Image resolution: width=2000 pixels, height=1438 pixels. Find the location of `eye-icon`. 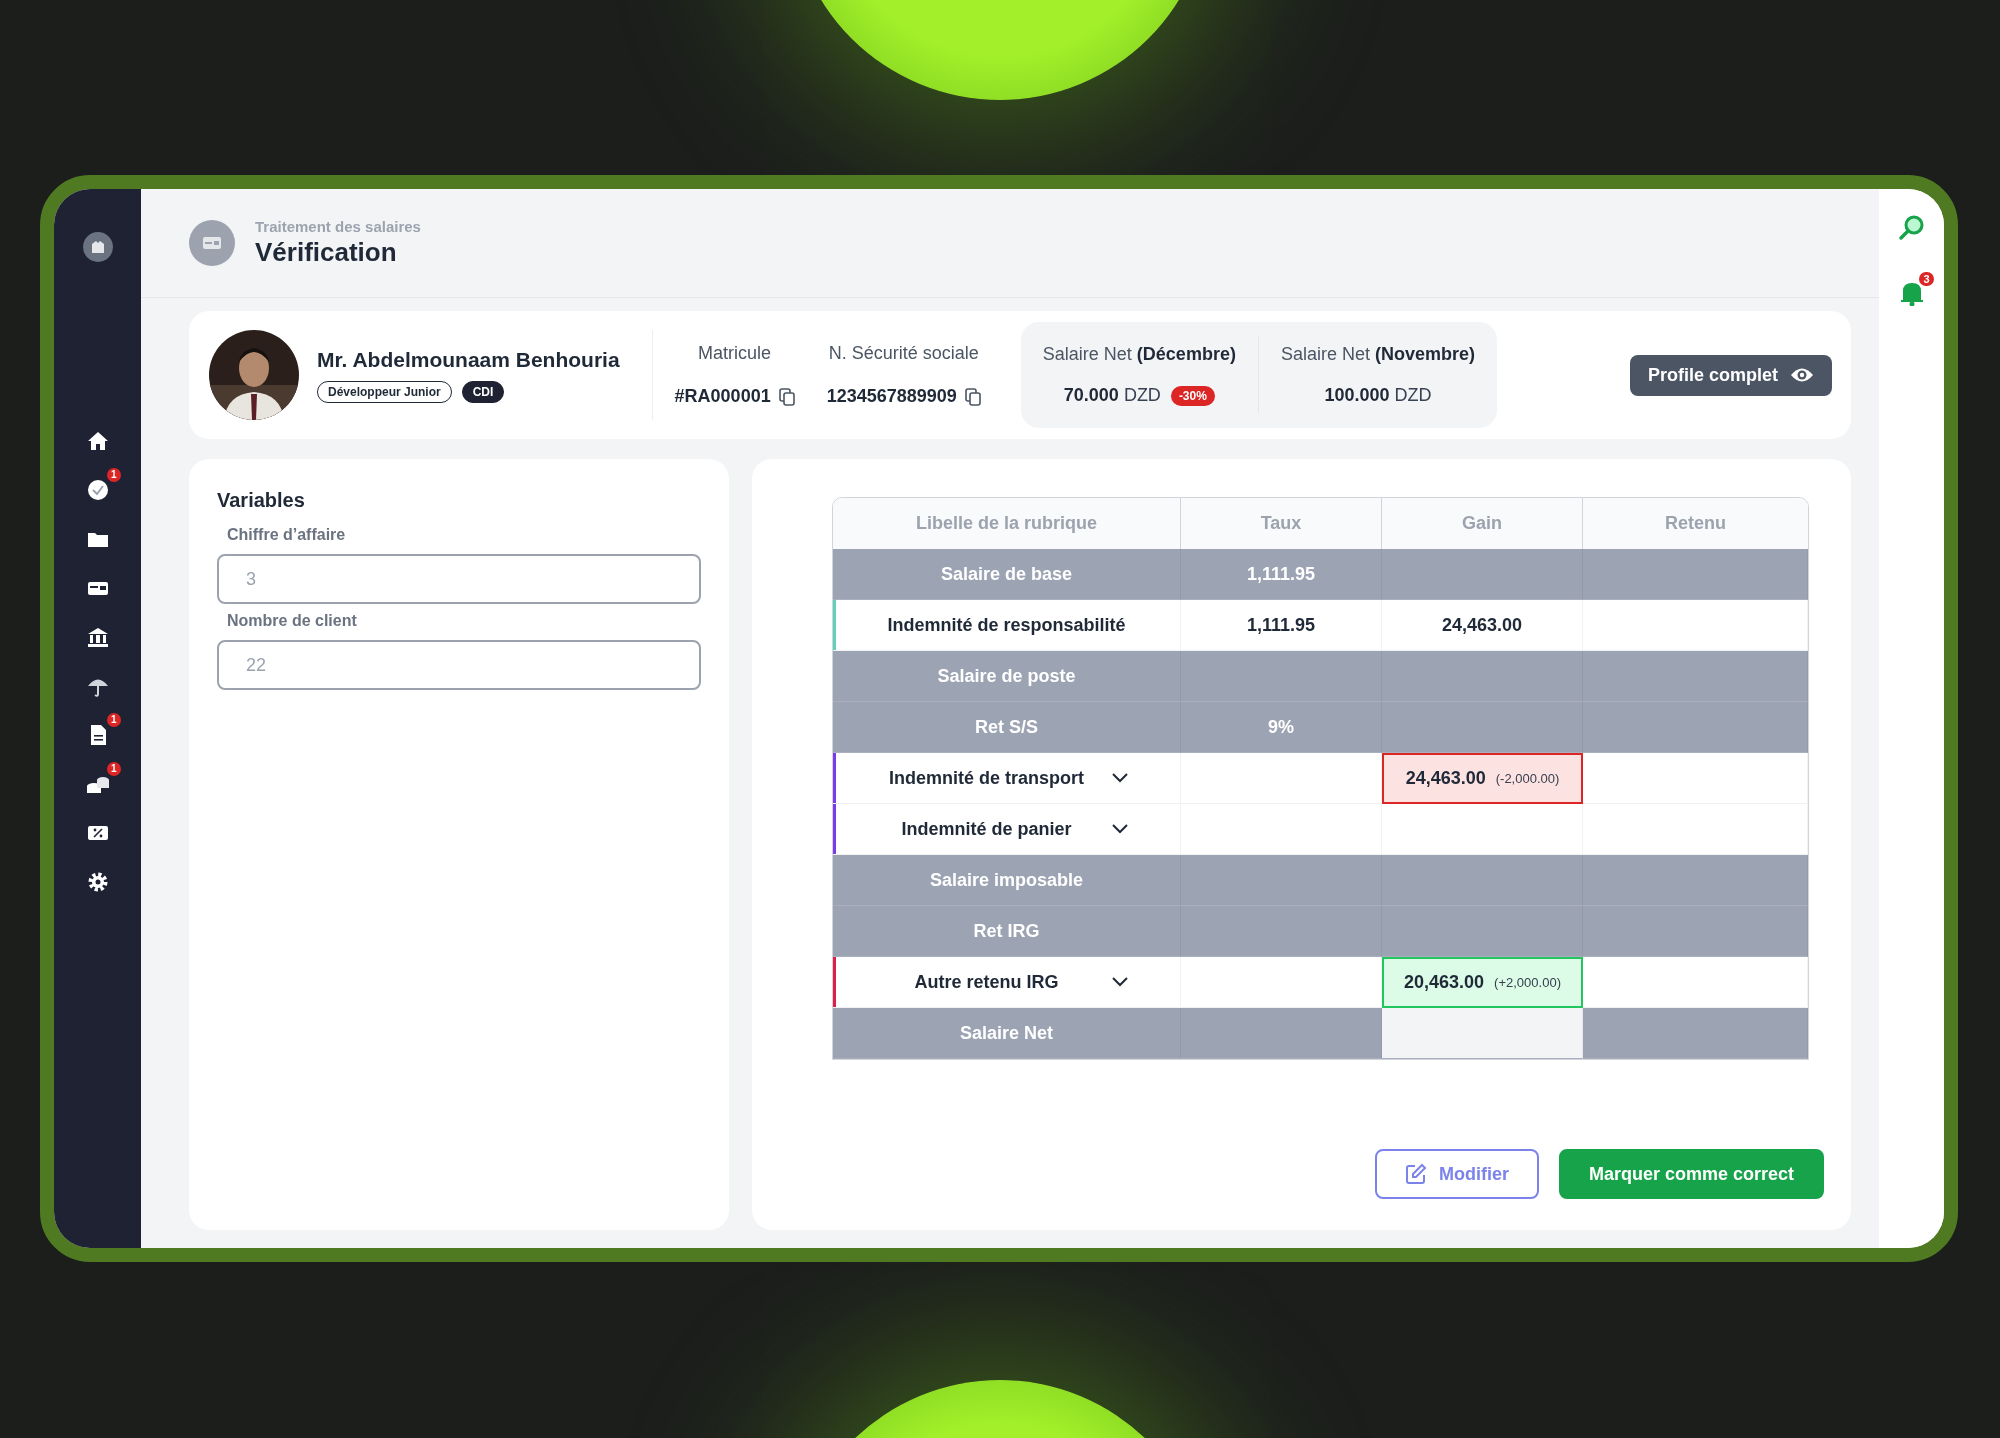

eye-icon is located at coordinates (1802, 375).